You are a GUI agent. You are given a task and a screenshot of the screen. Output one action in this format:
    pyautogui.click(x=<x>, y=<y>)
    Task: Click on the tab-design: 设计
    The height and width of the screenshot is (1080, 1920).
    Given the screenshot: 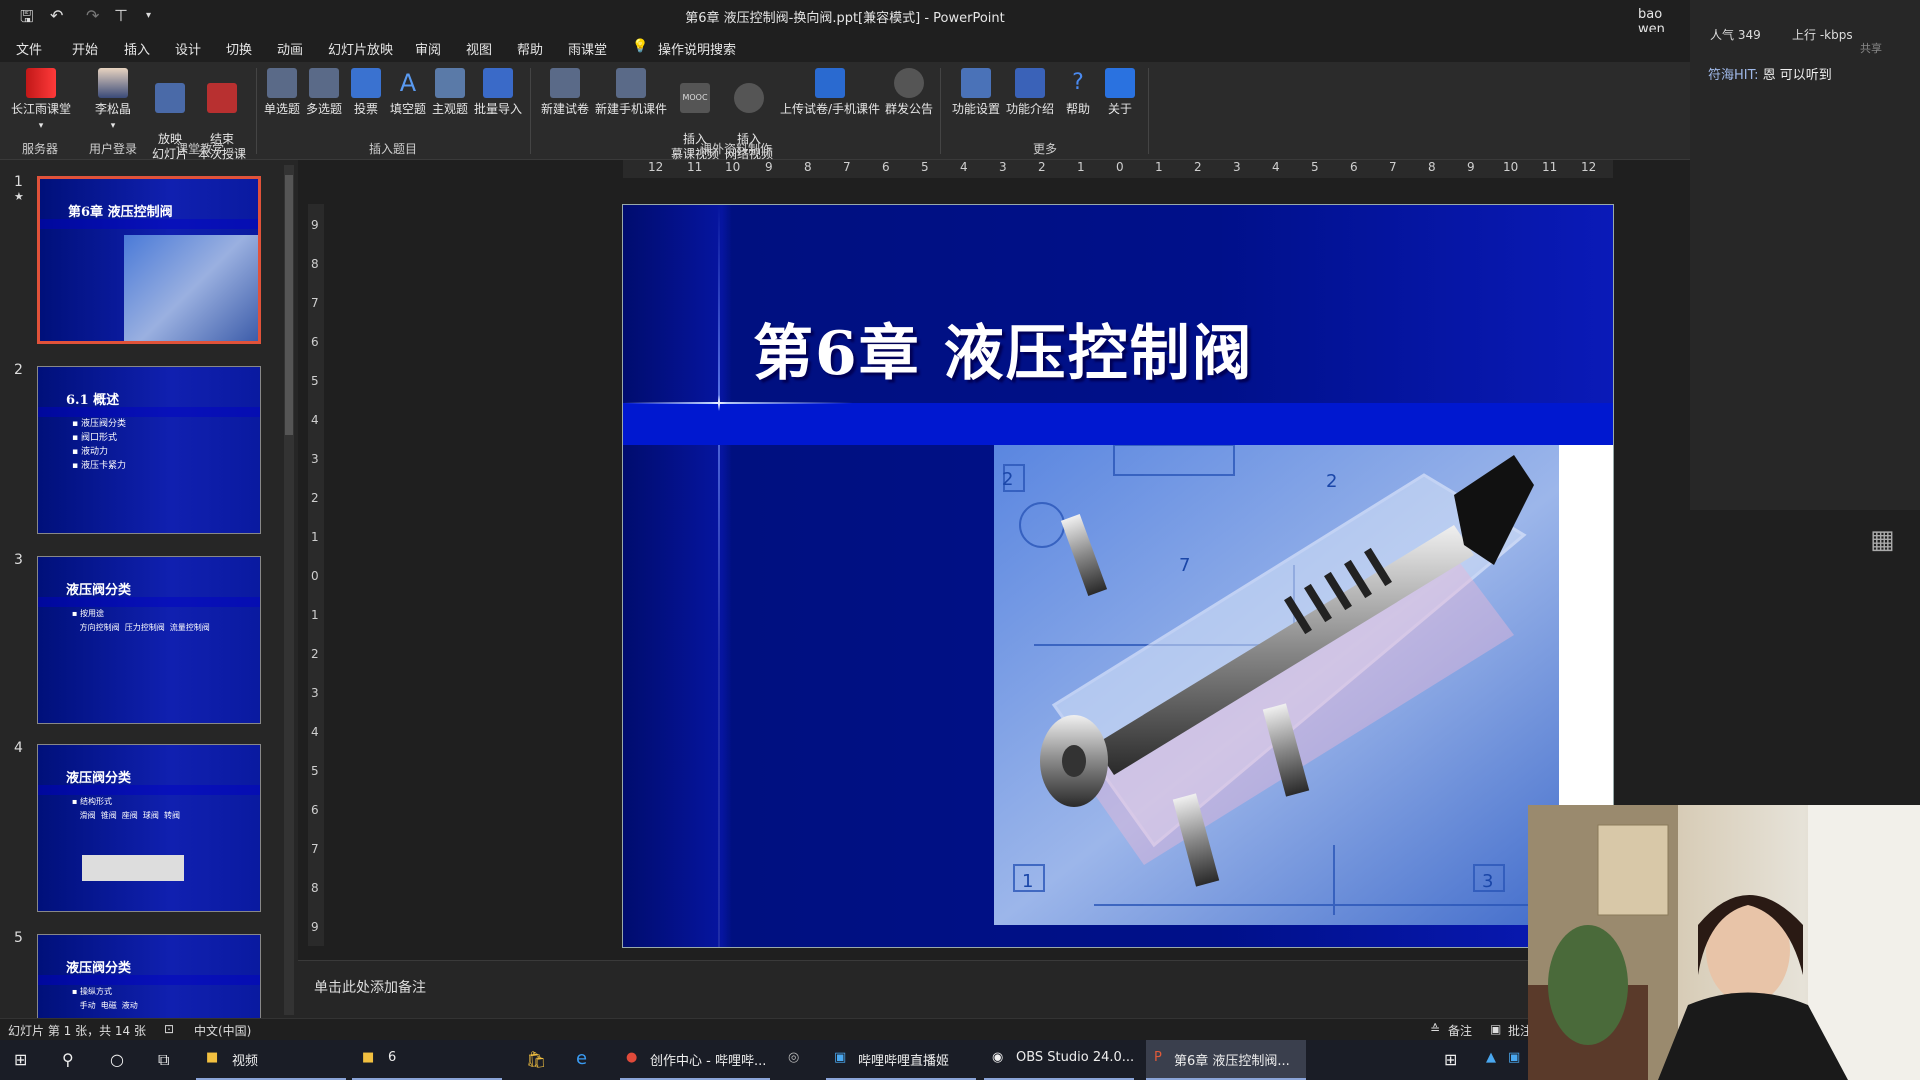 What is the action you would take?
    pyautogui.click(x=188, y=48)
    